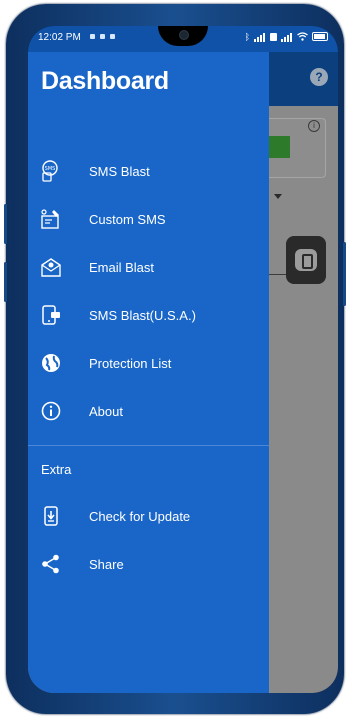 This screenshot has height=719, width=350. I want to click on drawer-section-title: Extra, so click(56, 469).